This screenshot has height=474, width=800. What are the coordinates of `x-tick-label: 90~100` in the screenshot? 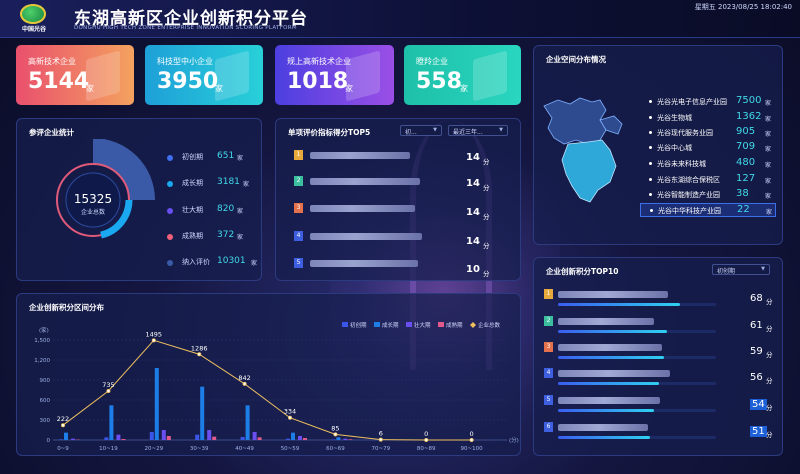 It's located at (472, 449).